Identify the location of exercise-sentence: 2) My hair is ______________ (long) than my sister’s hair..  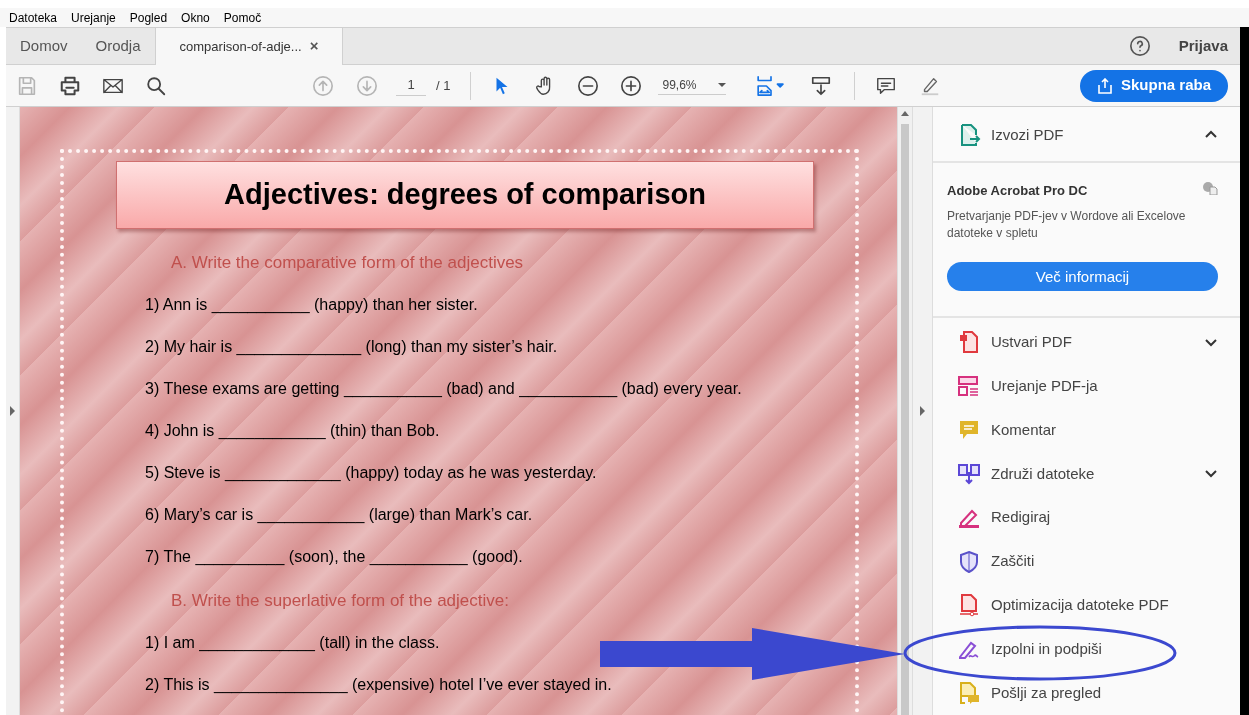
(352, 347).